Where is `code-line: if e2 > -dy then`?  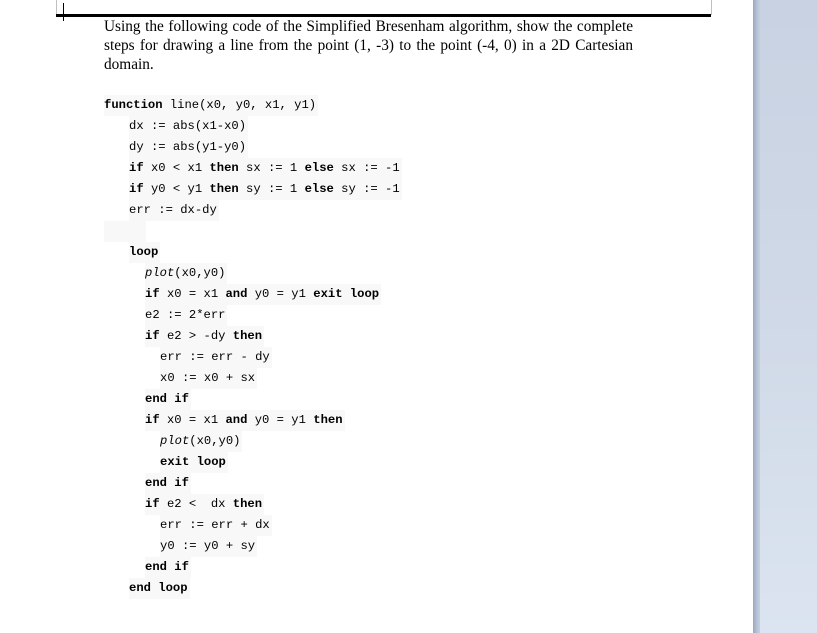
code-line: if e2 > -dy then is located at coordinates (205, 336).